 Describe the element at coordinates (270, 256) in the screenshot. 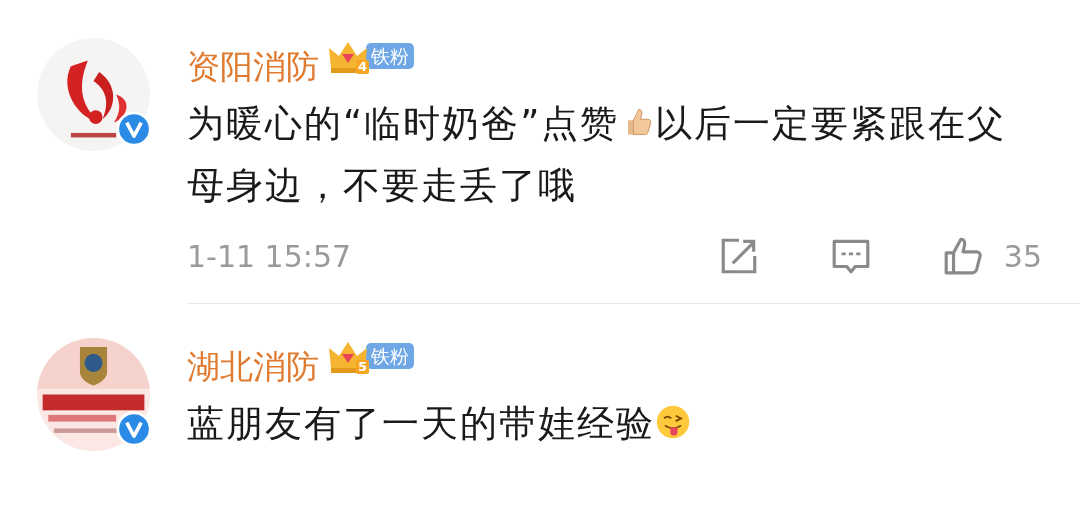

I see `timestamp: 1-11 15:57` at that location.